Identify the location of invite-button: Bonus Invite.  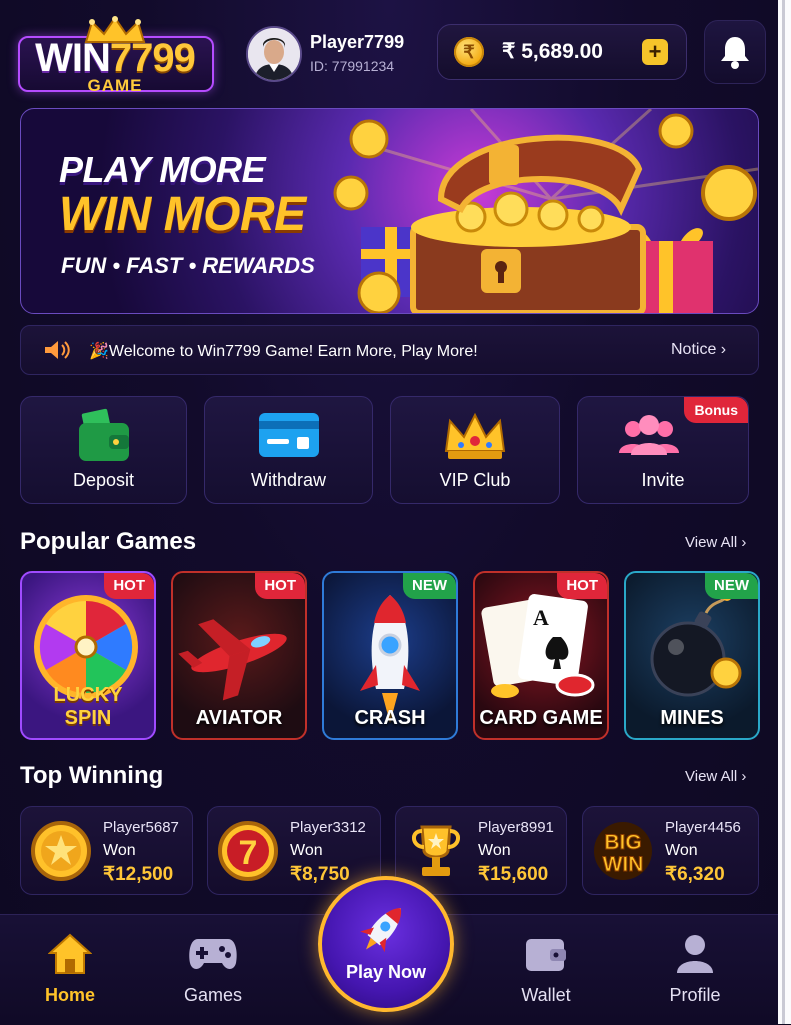
(663, 450).